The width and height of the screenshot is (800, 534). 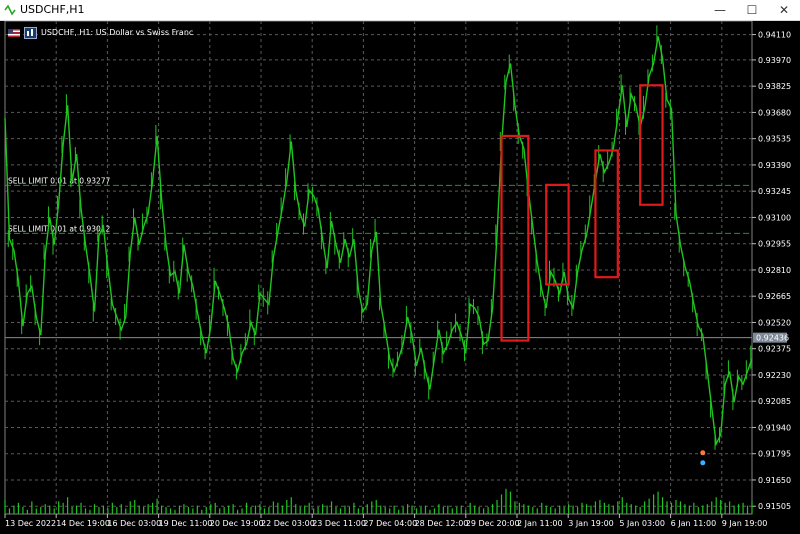 I want to click on sell-limit-label: SELL LIMIT 0.01 at 0.93277, so click(x=59, y=180).